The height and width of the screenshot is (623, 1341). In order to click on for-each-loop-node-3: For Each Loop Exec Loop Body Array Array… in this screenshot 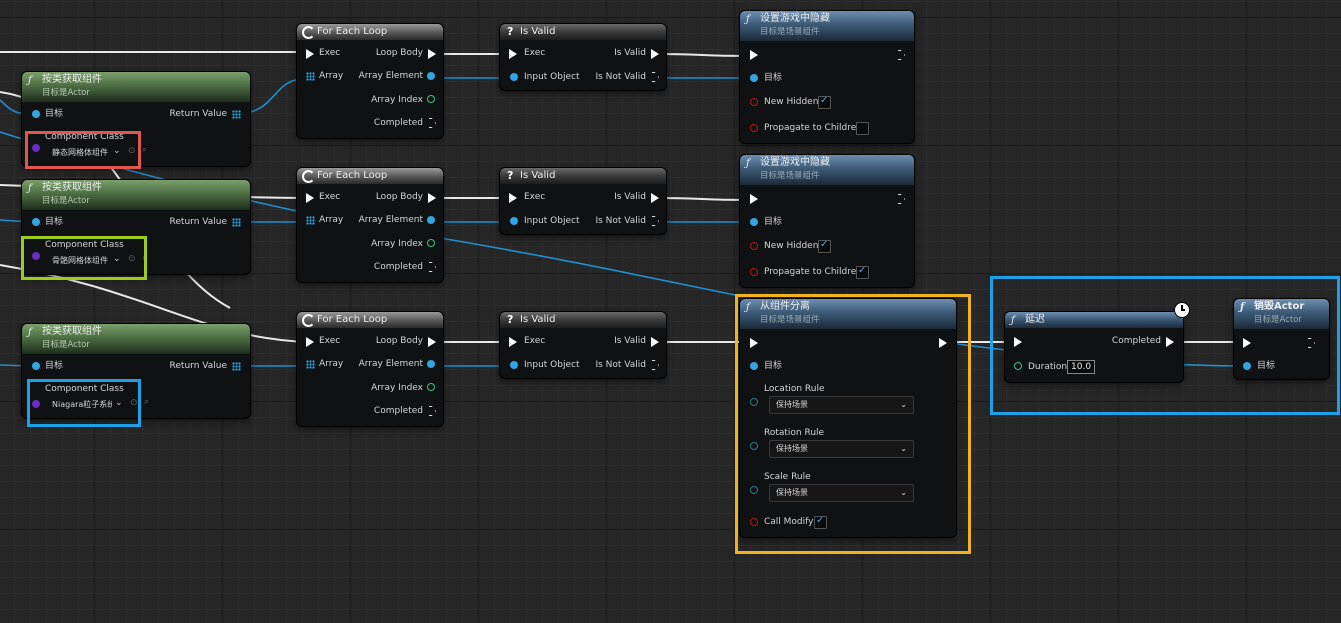, I will do `click(370, 369)`.